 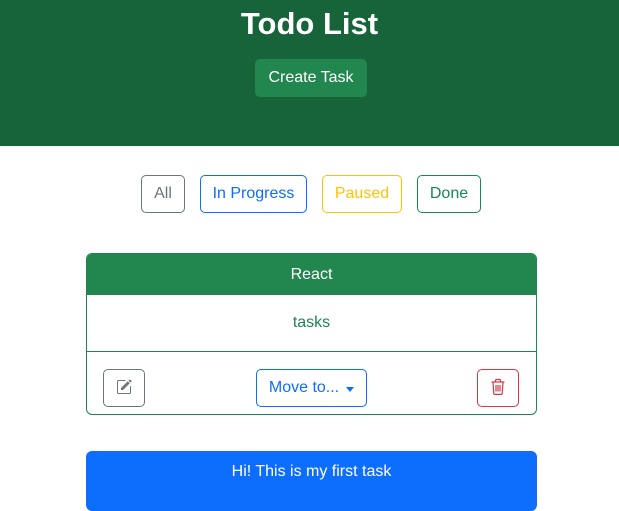 I want to click on task-card: Hi! This is my first task, so click(x=311, y=481).